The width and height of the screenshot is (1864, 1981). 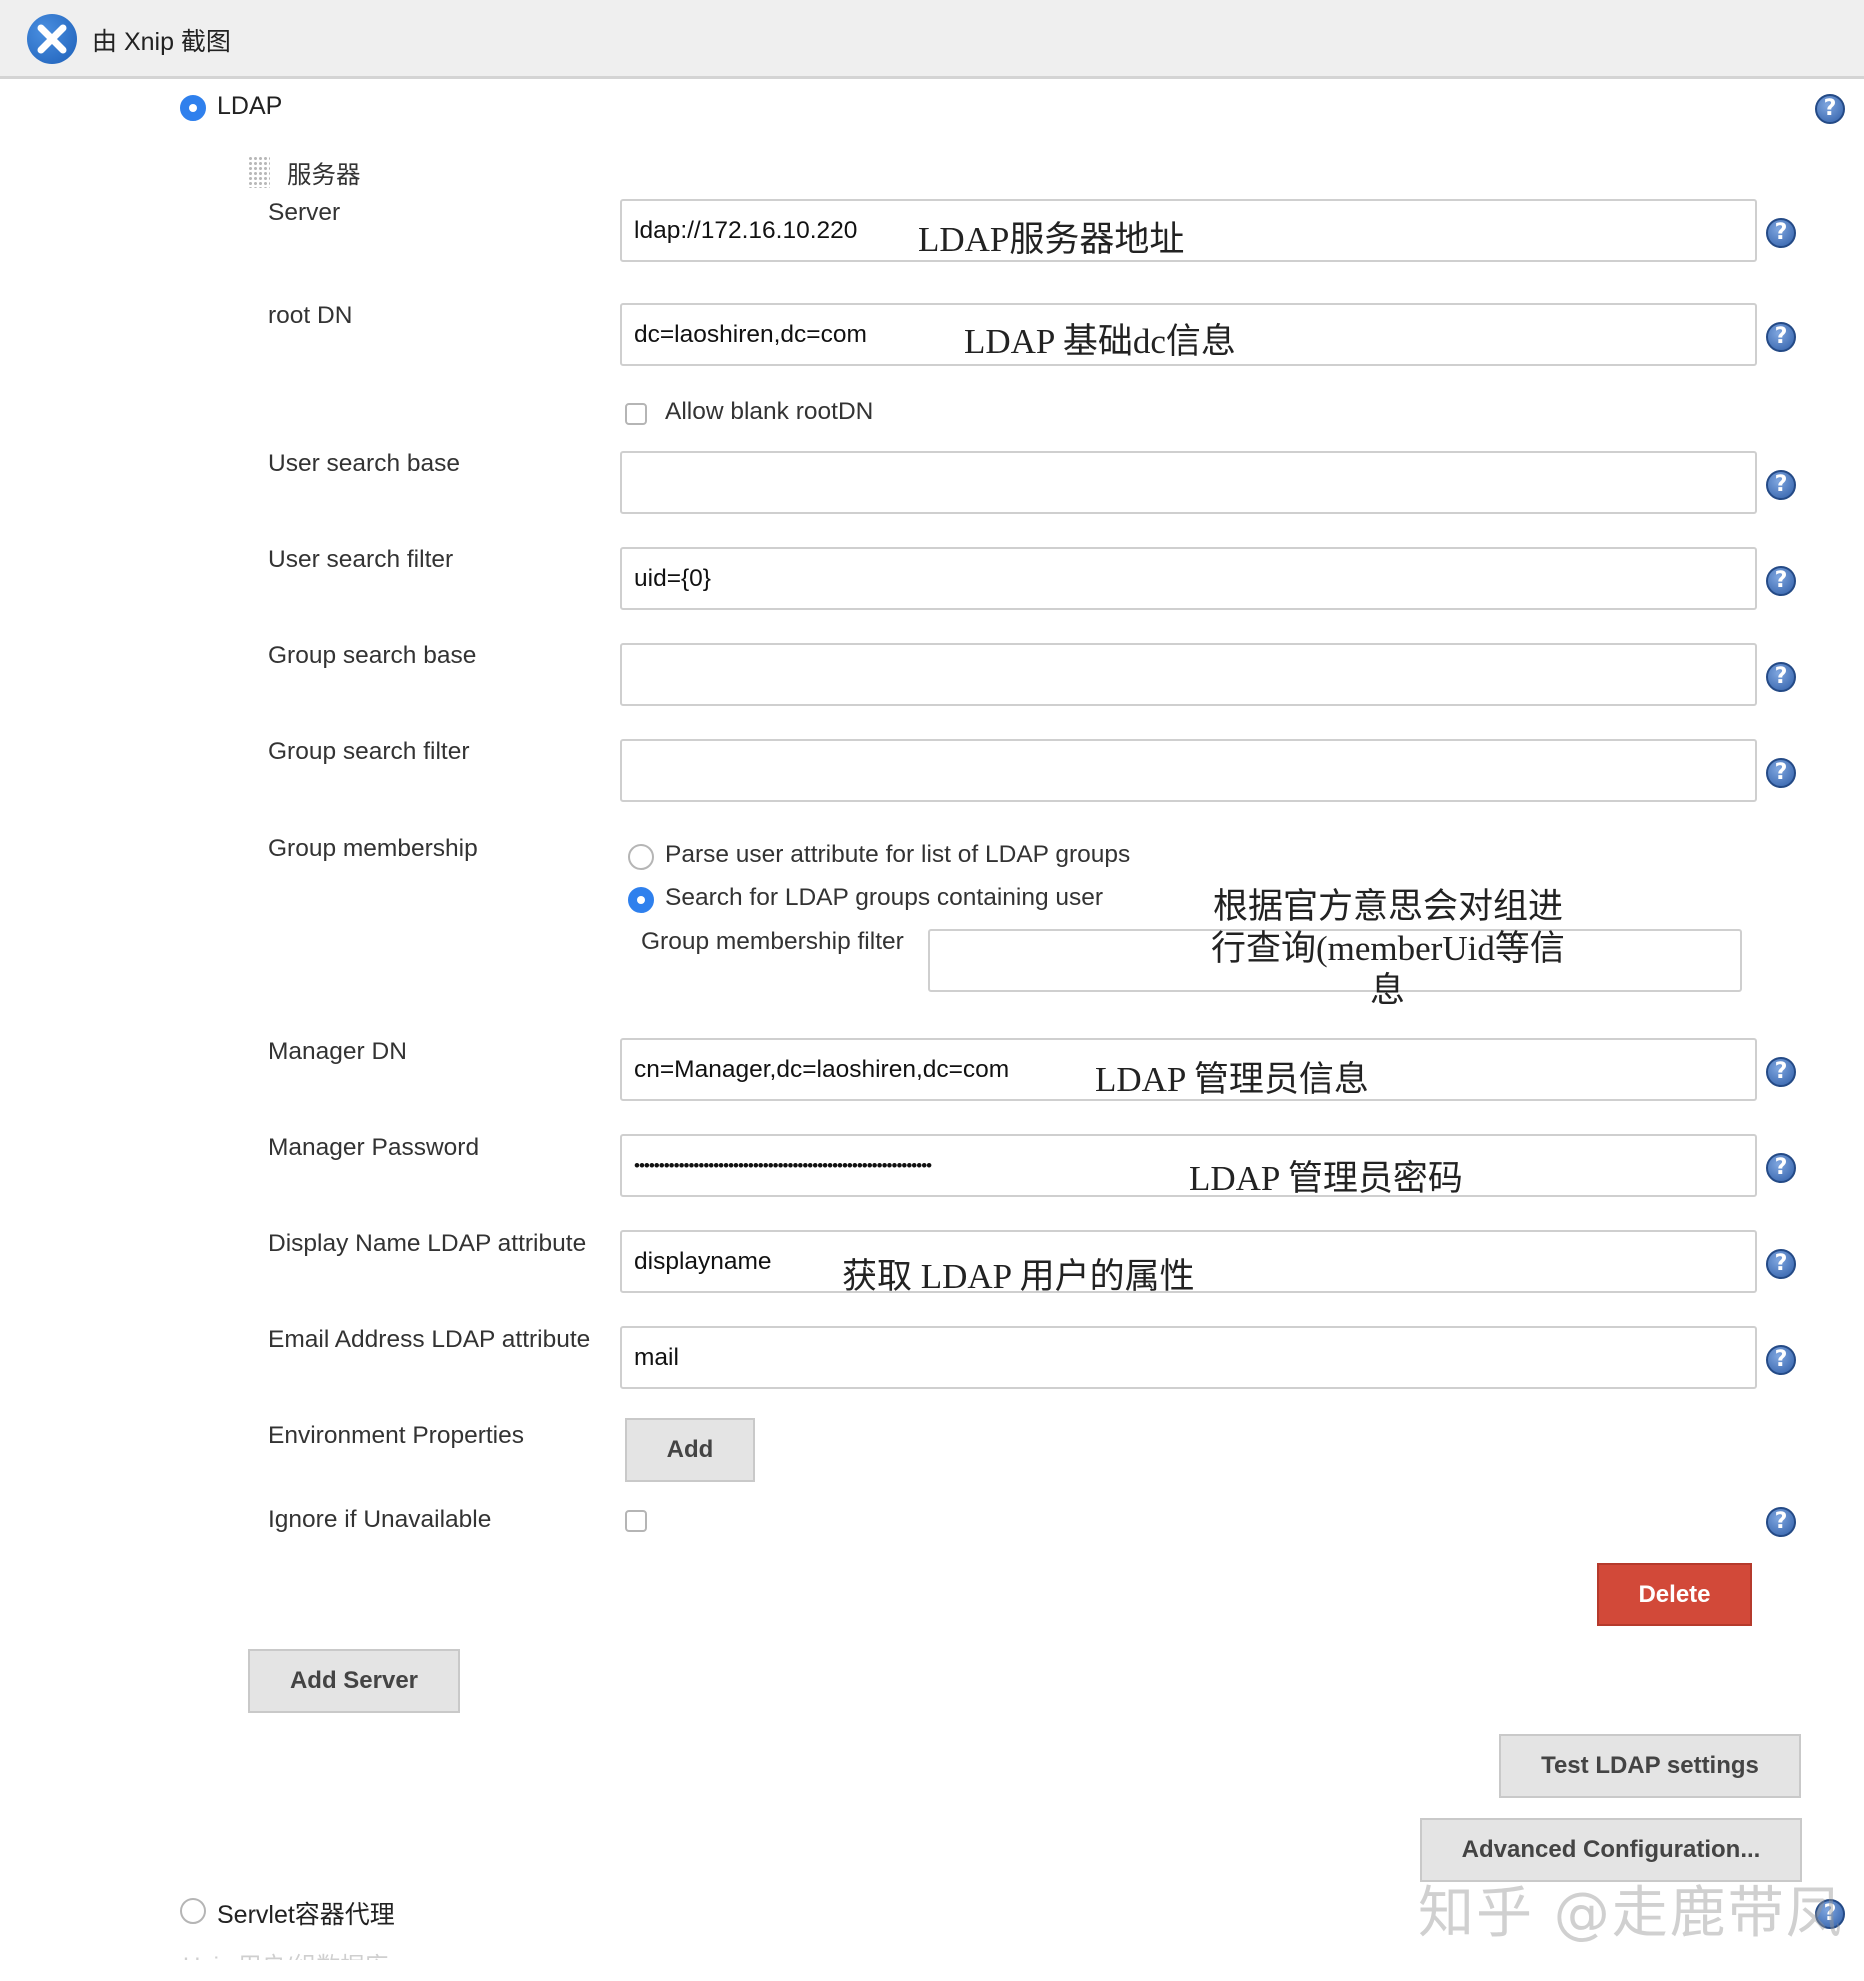 What do you see at coordinates (1188, 482) in the screenshot?
I see `user-search-base-input` at bounding box center [1188, 482].